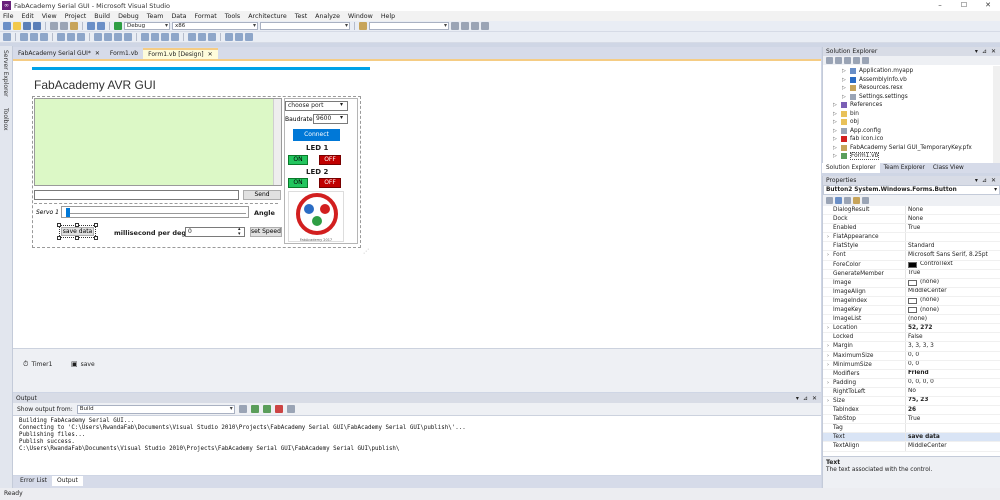  What do you see at coordinates (180, 53) in the screenshot?
I see `tab-form1-design: Form1.vb [Design] ✕` at bounding box center [180, 53].